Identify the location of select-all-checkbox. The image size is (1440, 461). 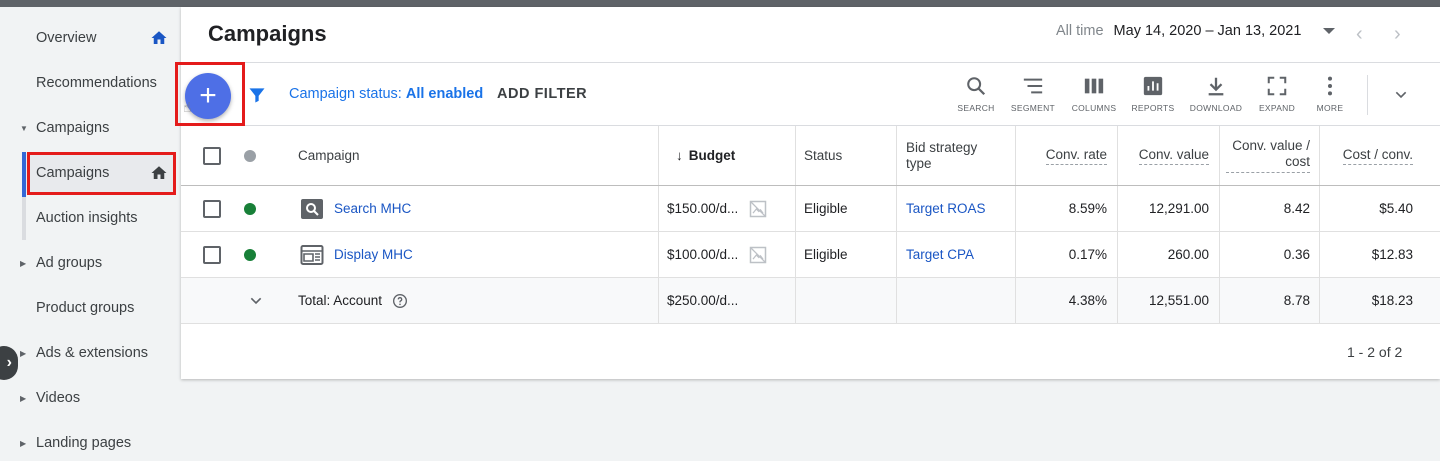
(212, 155).